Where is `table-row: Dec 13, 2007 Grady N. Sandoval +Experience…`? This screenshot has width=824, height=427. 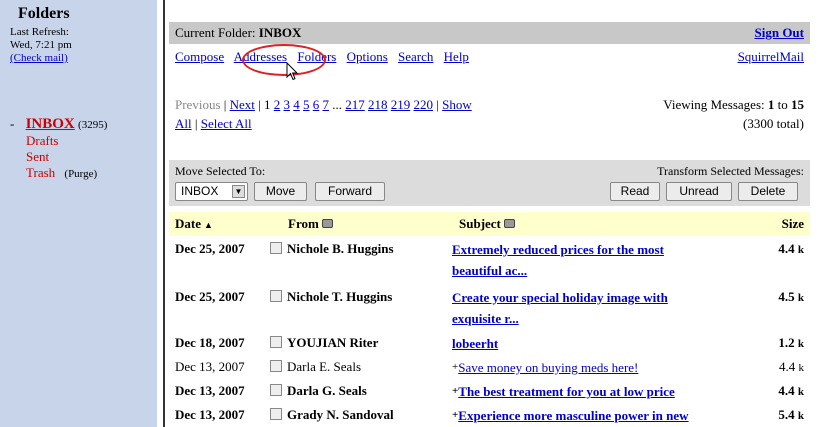
table-row: Dec 13, 2007 Grady N. Sandoval +Experience… is located at coordinates (489, 415).